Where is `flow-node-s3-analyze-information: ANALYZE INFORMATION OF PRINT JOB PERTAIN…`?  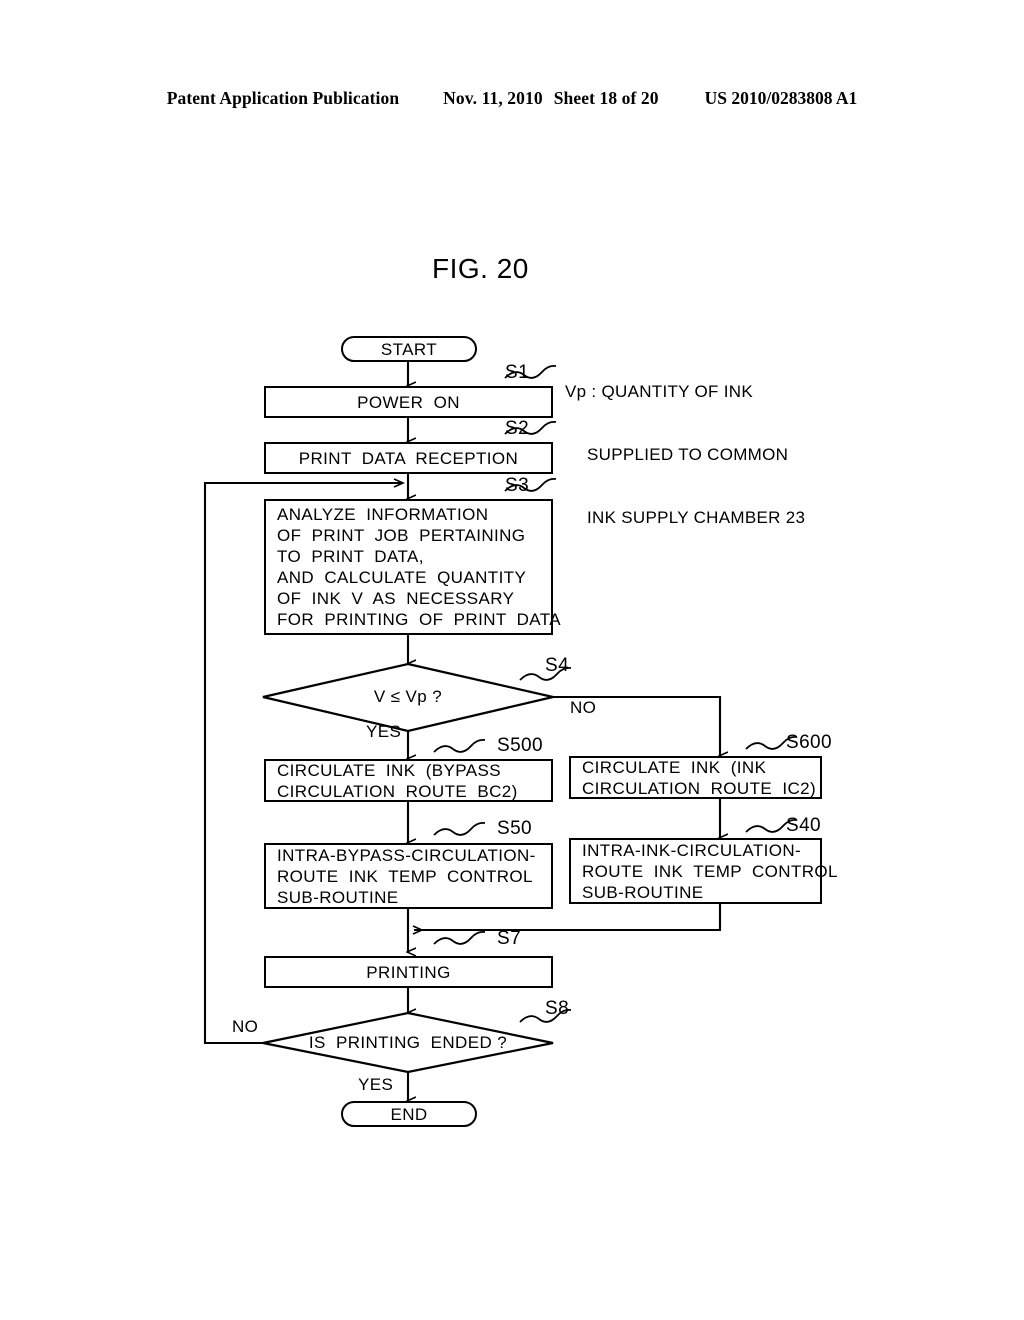 flow-node-s3-analyze-information: ANALYZE INFORMATION OF PRINT JOB PERTAIN… is located at coordinates (412, 567).